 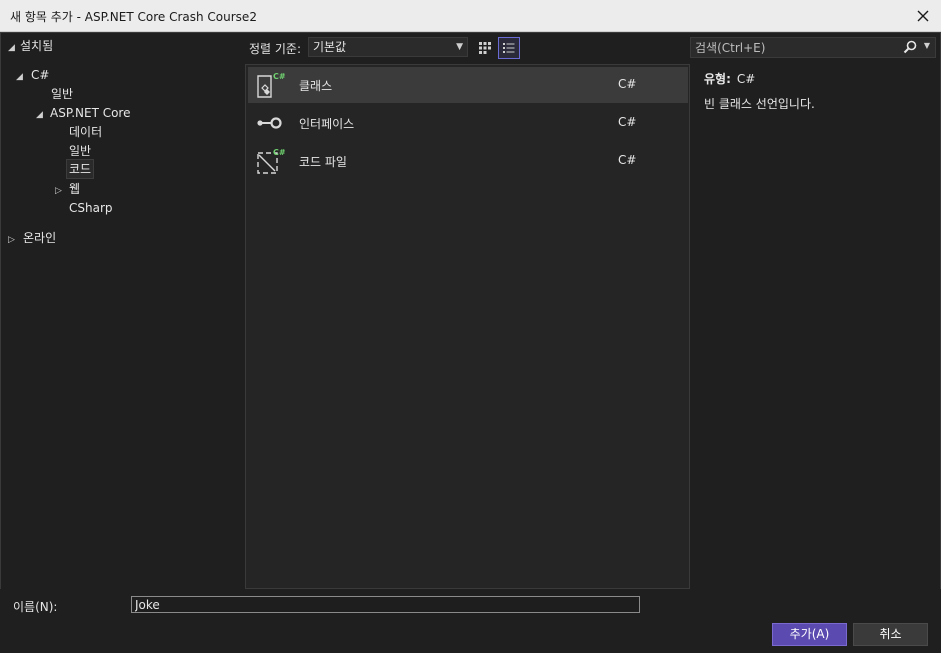 I want to click on tree-node-csharp: ◢ C#, so click(x=32, y=75).